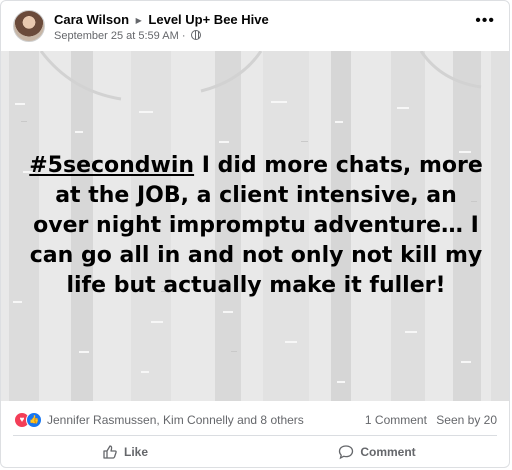 The width and height of the screenshot is (512, 470). I want to click on post-timestamp: September 25 at 5:59 AM, so click(116, 36).